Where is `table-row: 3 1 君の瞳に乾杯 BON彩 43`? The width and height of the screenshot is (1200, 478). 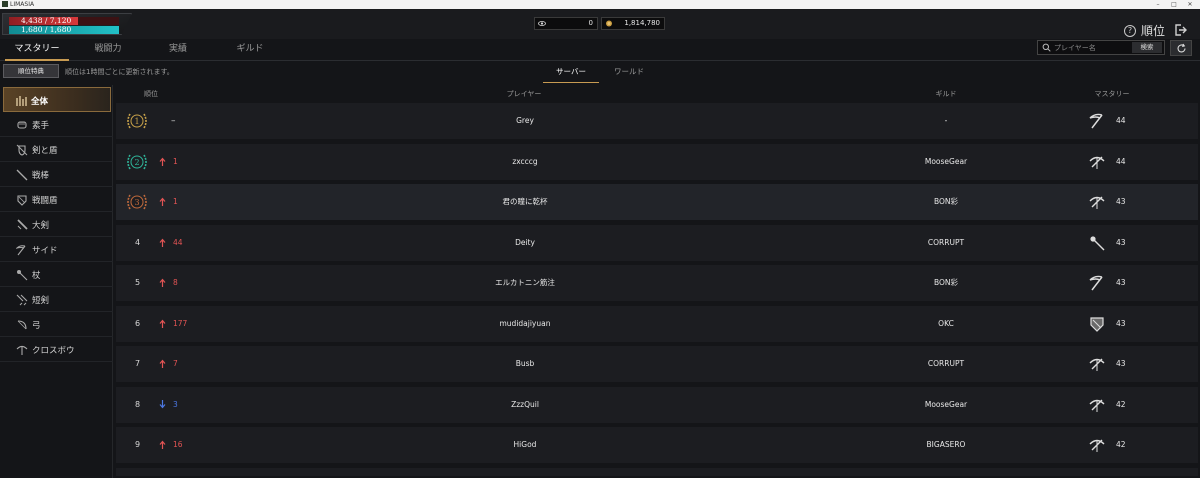 table-row: 3 1 君の瞳に乾杯 BON彩 43 is located at coordinates (657, 202).